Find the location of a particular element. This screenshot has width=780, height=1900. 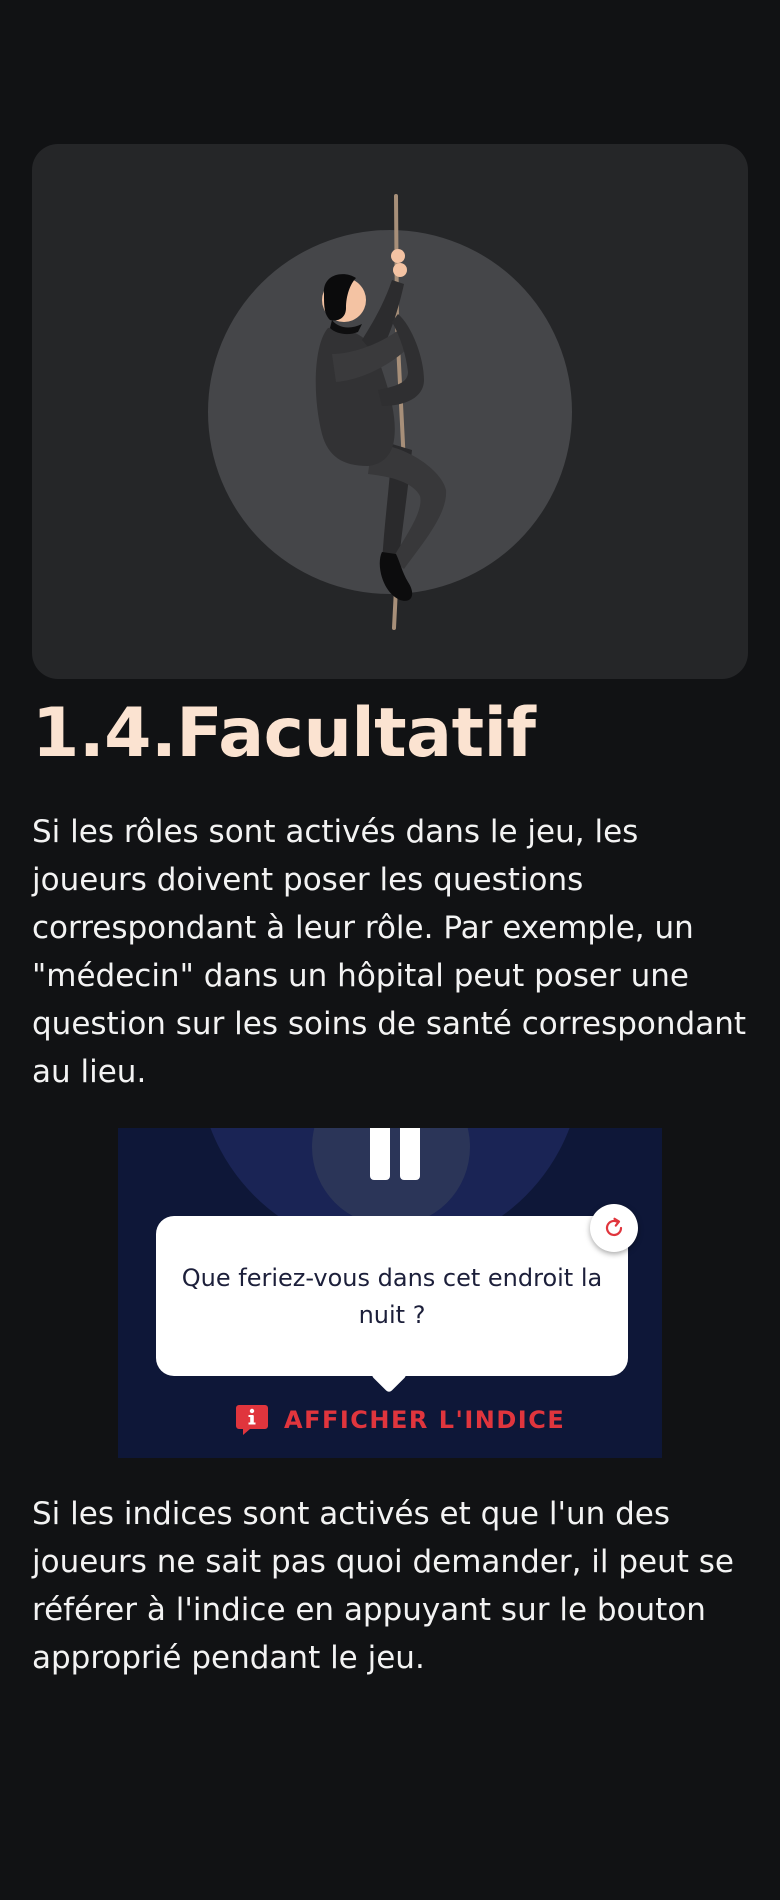

info-speech-bubble-icon is located at coordinates (252, 1420).